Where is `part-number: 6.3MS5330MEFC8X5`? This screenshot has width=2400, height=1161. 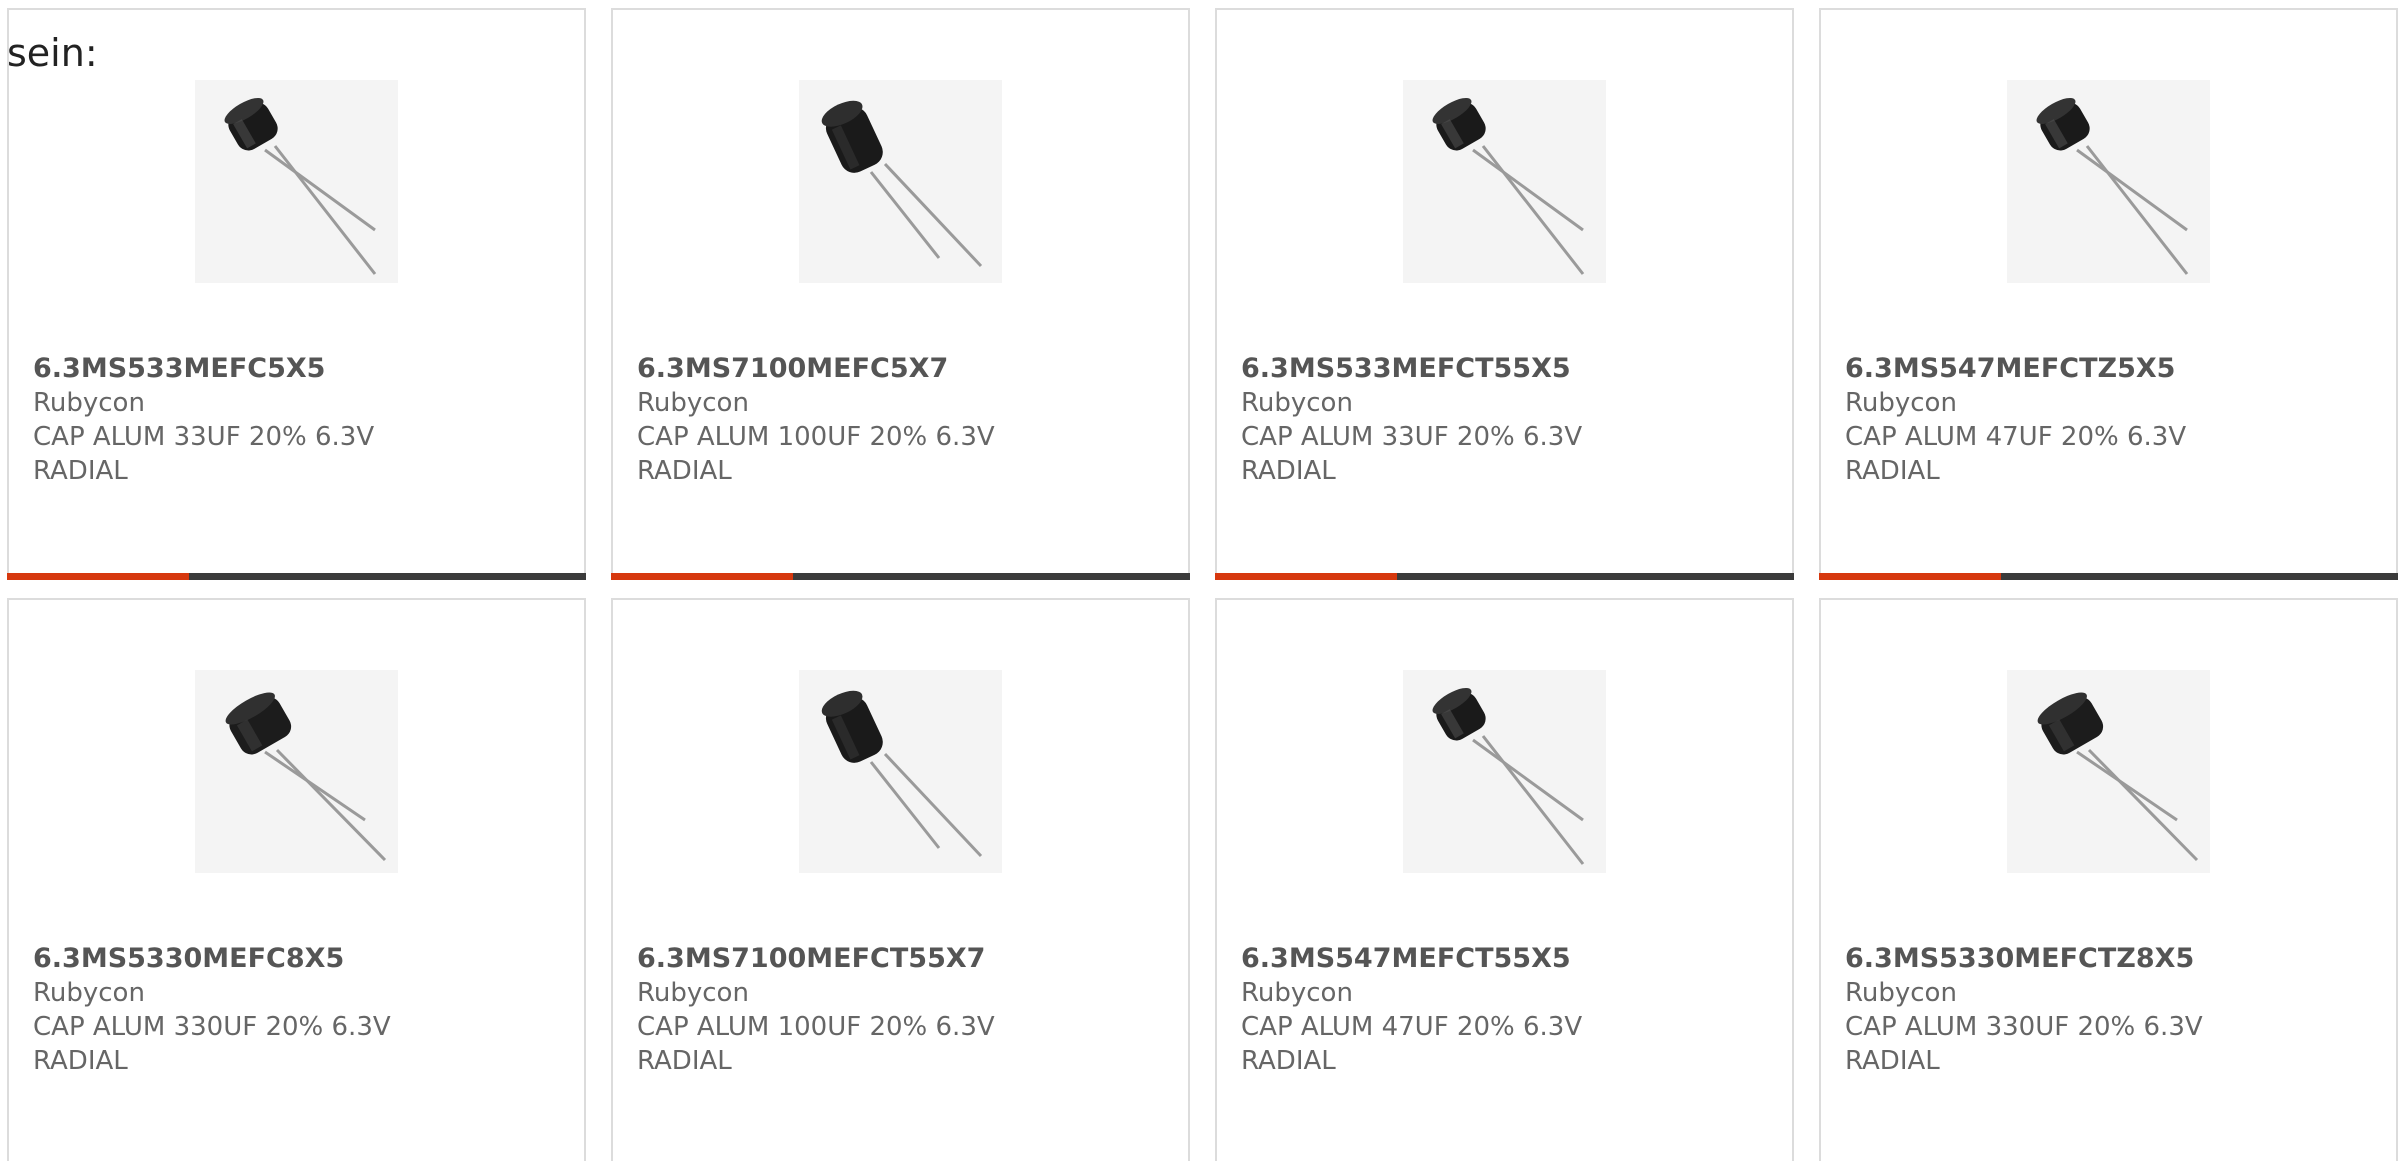
part-number: 6.3MS5330MEFC8X5 is located at coordinates (298, 959).